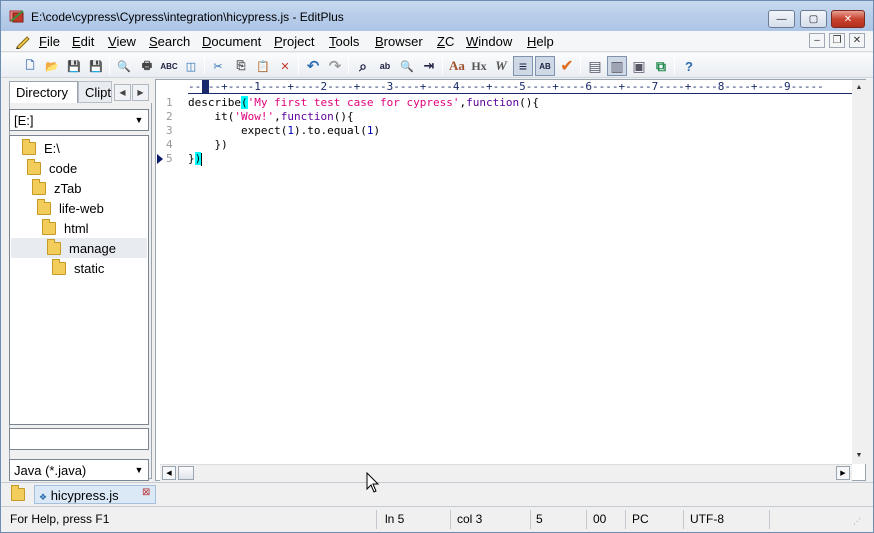  Describe the element at coordinates (124, 66) in the screenshot. I see `print-preview-button: 🔍` at that location.